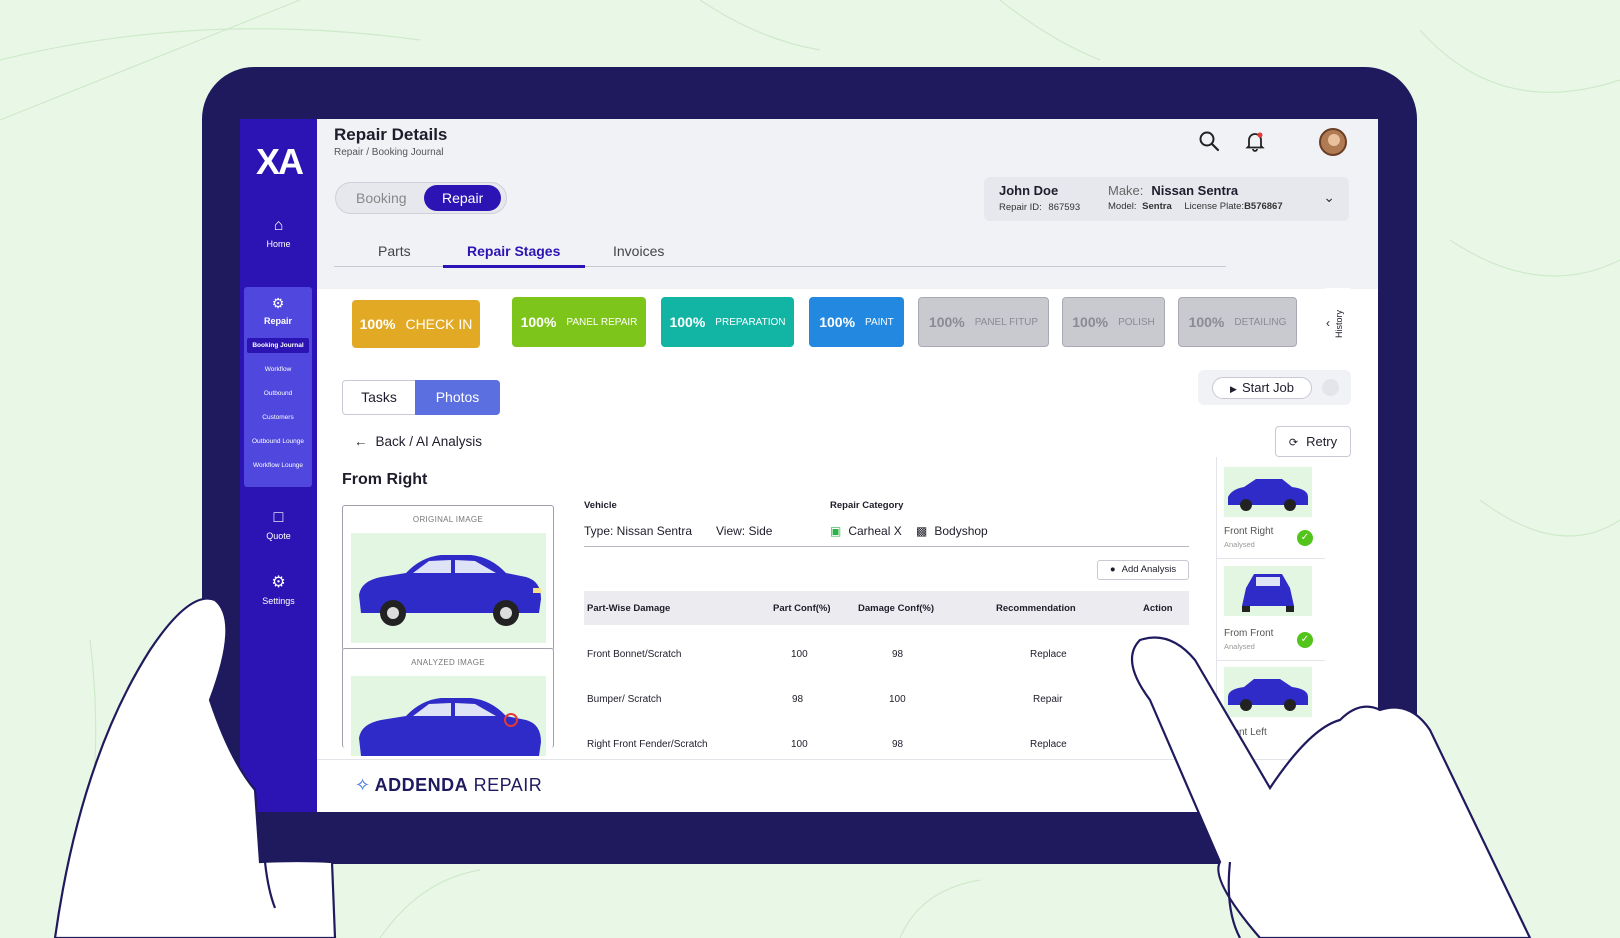 This screenshot has height=938, width=1620. Describe the element at coordinates (278, 244) in the screenshot. I see `sidebar-item-label: Home` at that location.